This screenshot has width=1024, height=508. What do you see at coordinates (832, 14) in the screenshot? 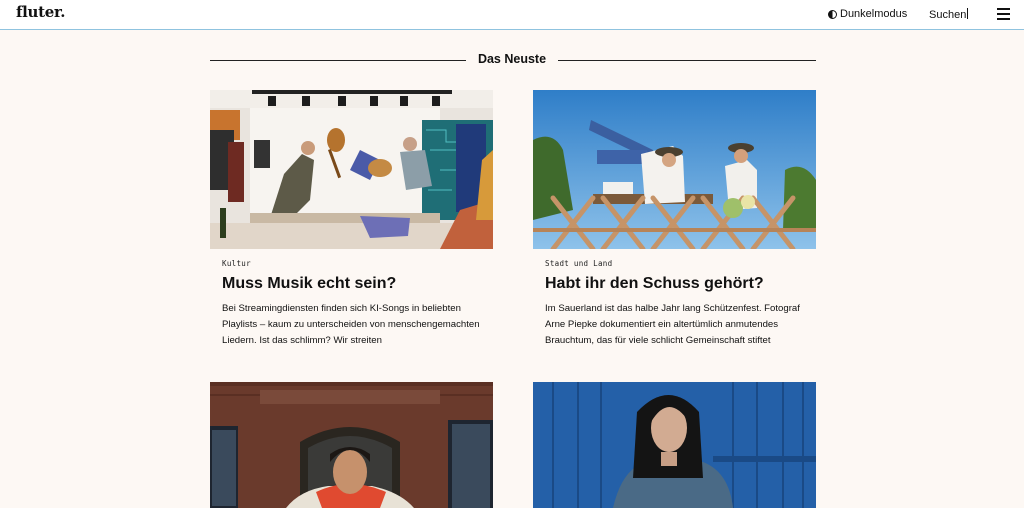
I see `contrast-icon` at bounding box center [832, 14].